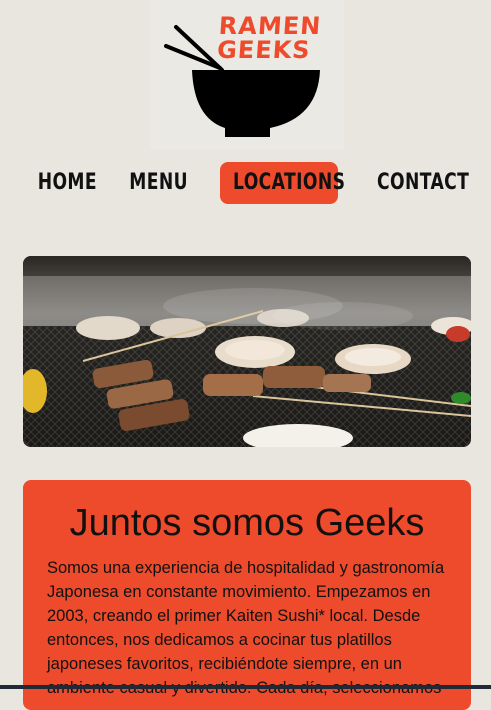 This screenshot has width=491, height=710. I want to click on logo-text: RAMEN GEEKS, so click(269, 38).